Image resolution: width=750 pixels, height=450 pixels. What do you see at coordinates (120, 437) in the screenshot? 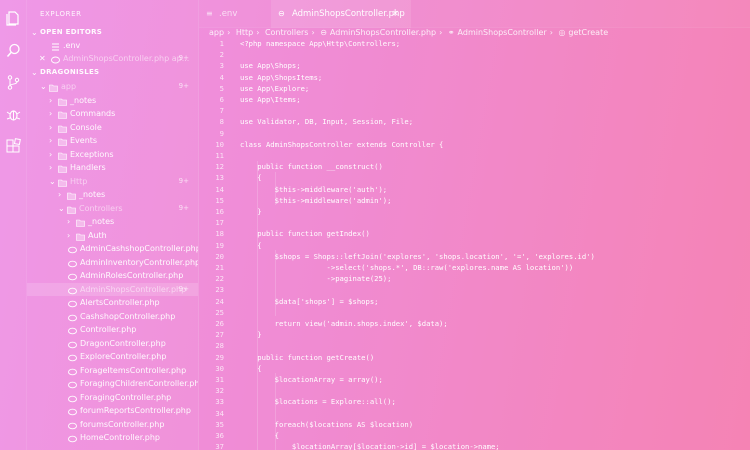
I see `tree-item-label: HomeController.php` at bounding box center [120, 437].